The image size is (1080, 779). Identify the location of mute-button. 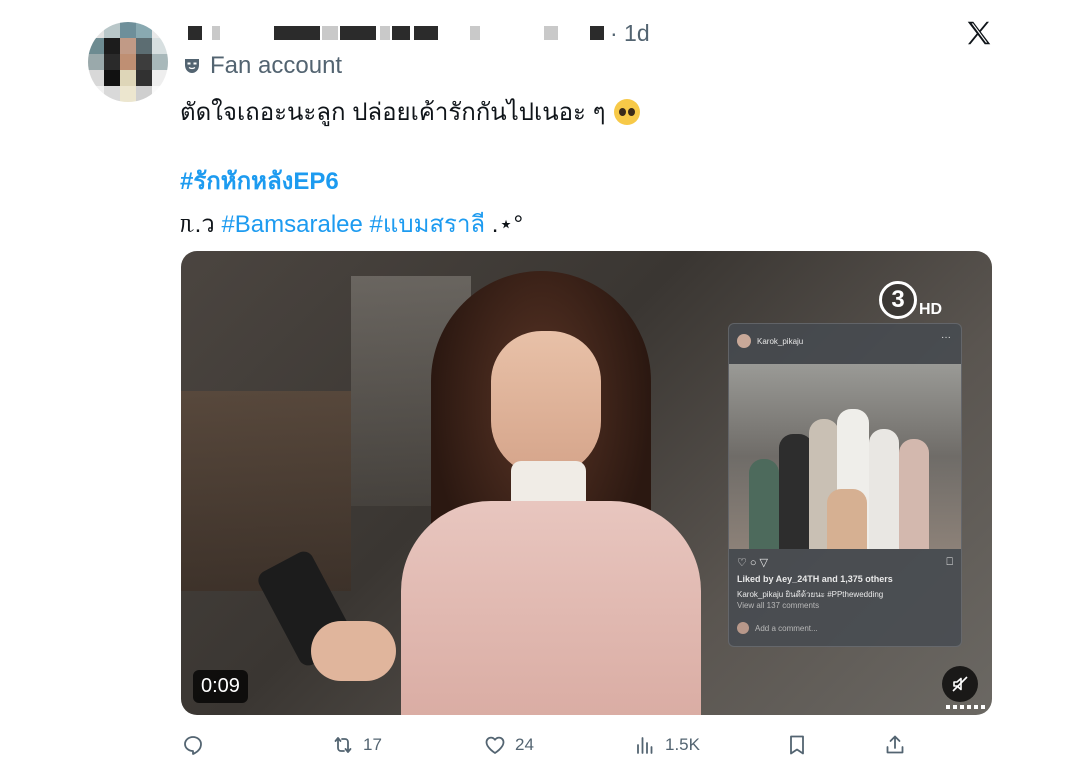
(960, 684).